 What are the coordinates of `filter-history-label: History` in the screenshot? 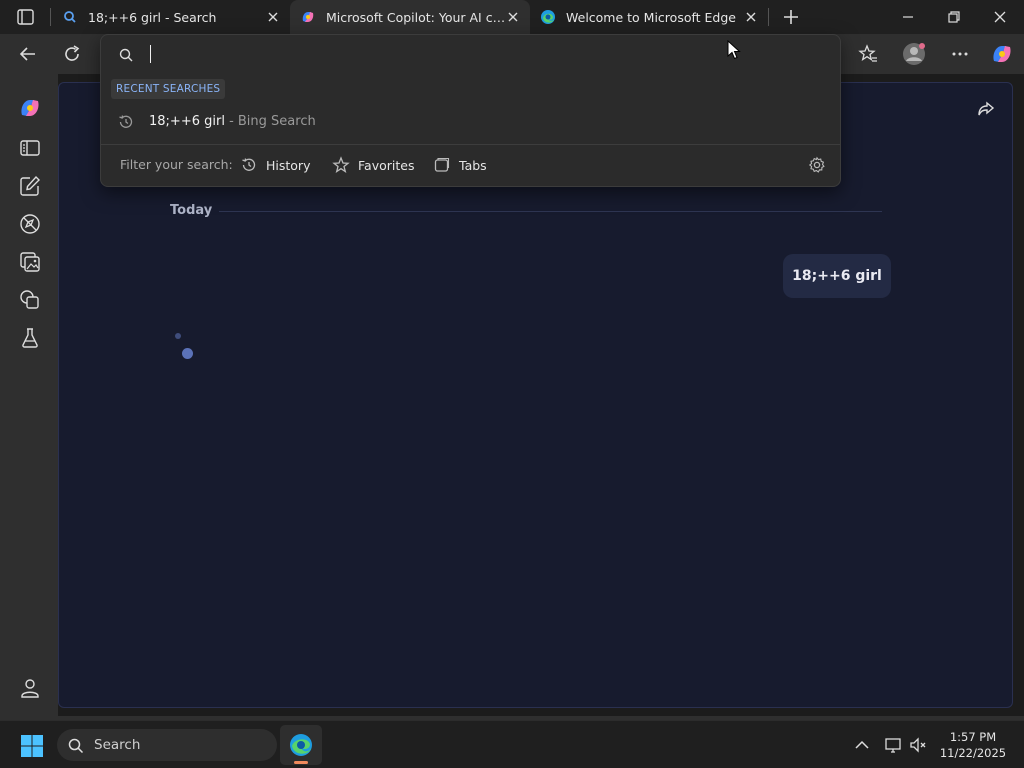 It's located at (288, 165).